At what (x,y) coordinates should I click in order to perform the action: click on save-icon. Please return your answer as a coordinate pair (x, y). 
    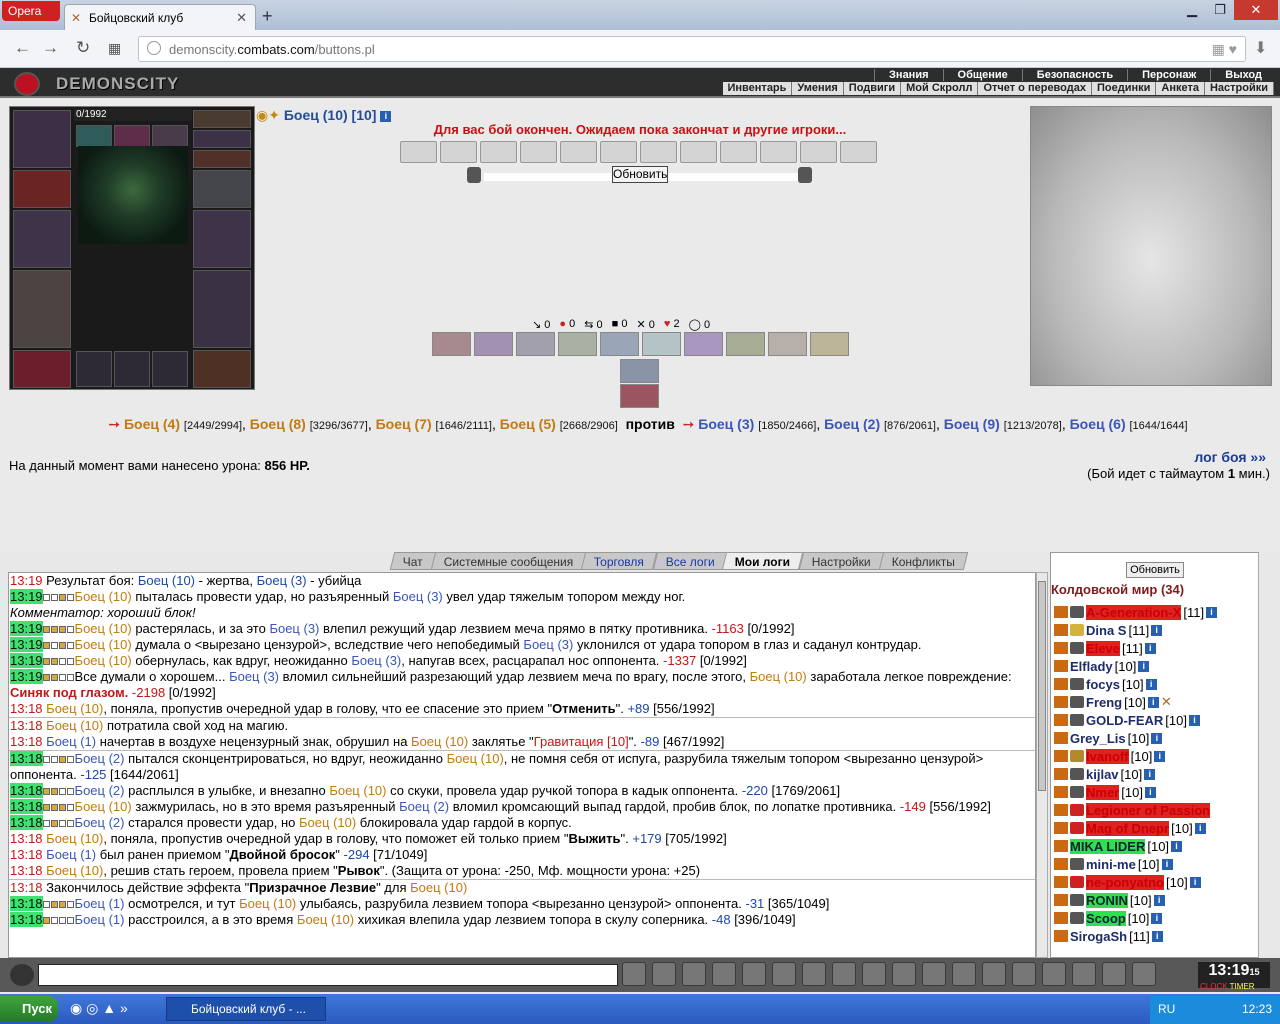
    Looking at the image, I should click on (724, 974).